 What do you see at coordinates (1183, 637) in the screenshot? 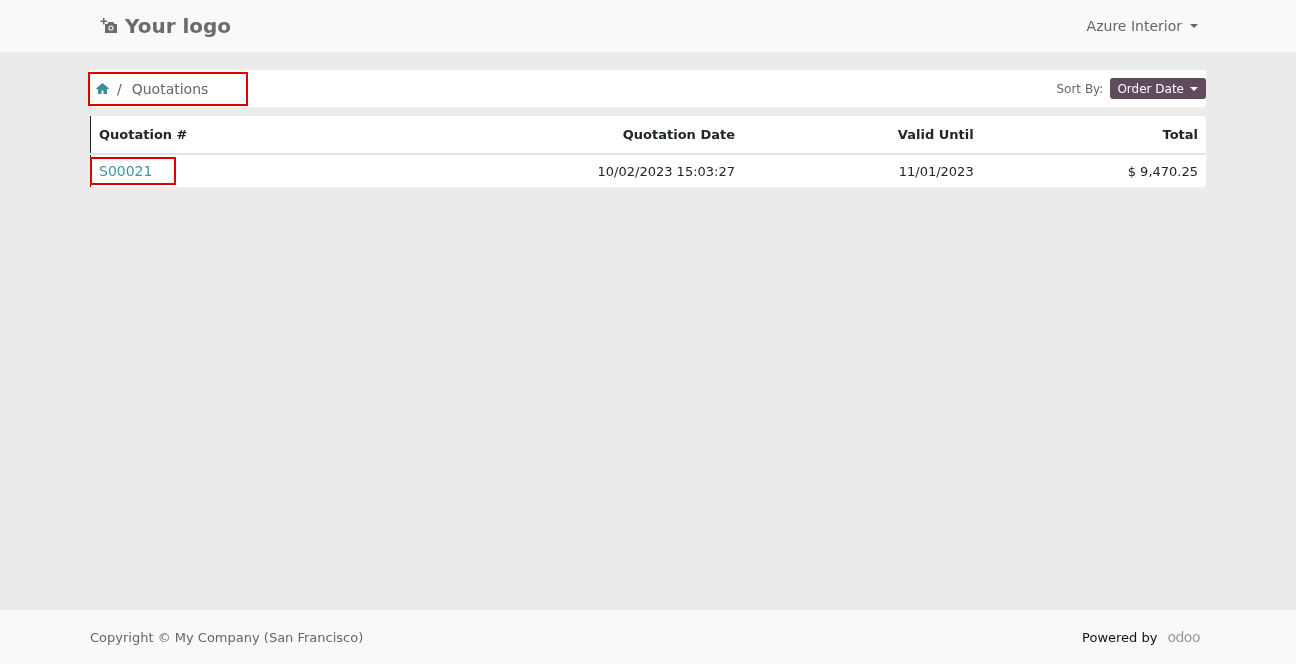
I see `brand-link: odoo` at bounding box center [1183, 637].